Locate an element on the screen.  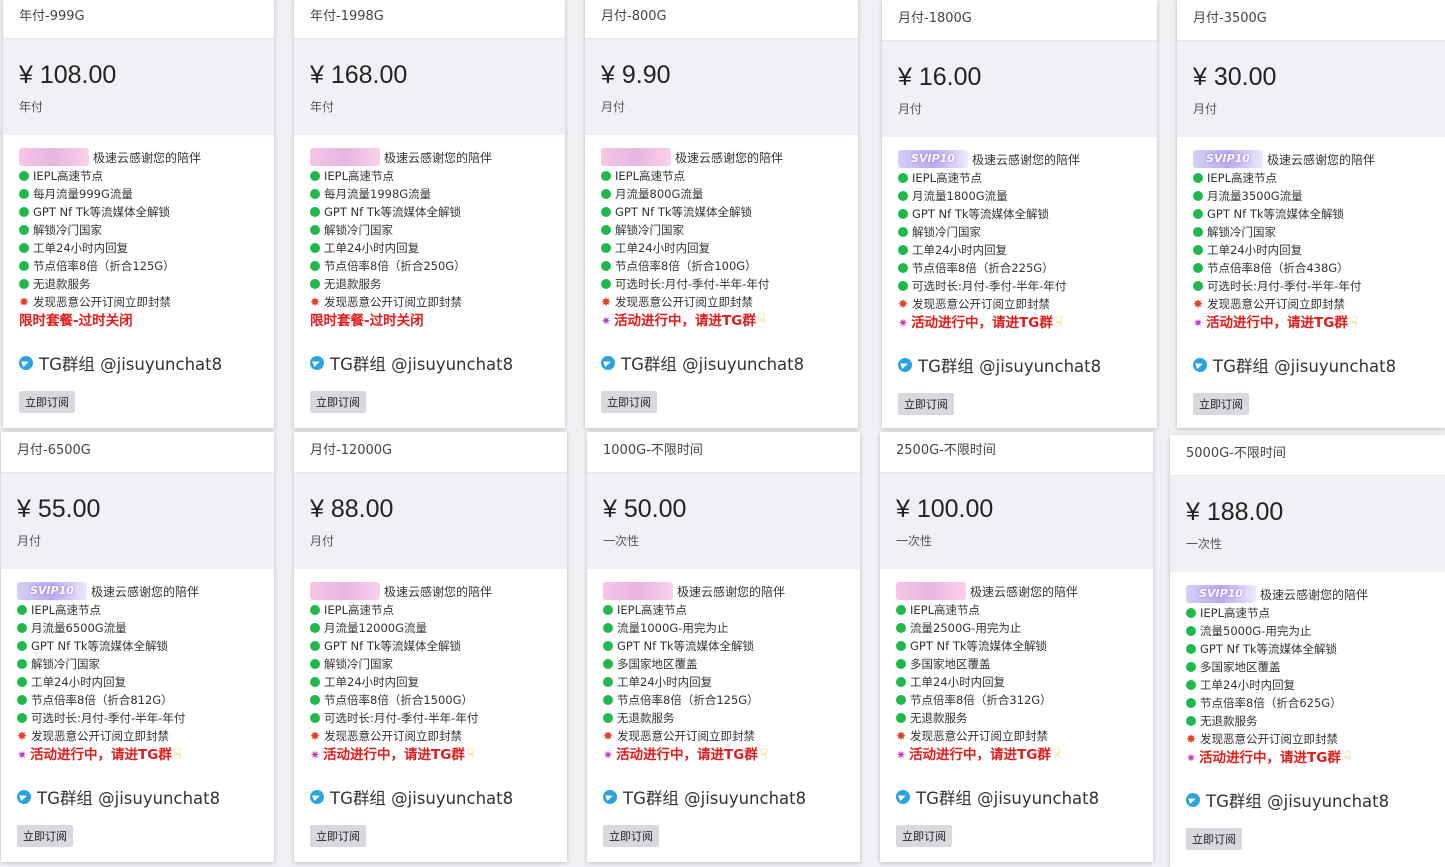
feature-text: 节点倍率8倍（折合250G） is located at coordinates (395, 266).